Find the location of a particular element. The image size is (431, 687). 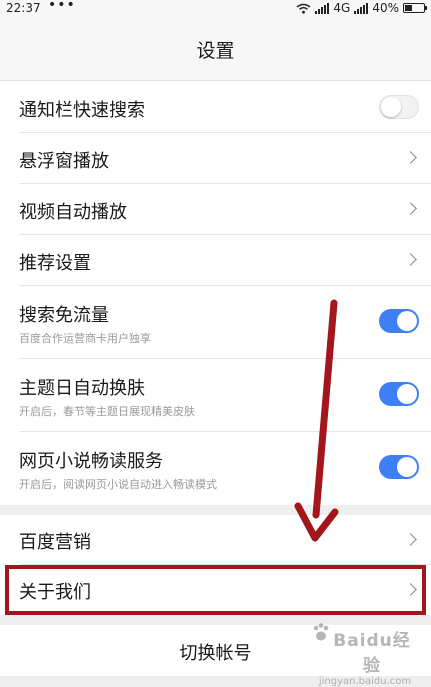

watermark: Baidu经验 jingyan.baidu.com is located at coordinates (364, 654).